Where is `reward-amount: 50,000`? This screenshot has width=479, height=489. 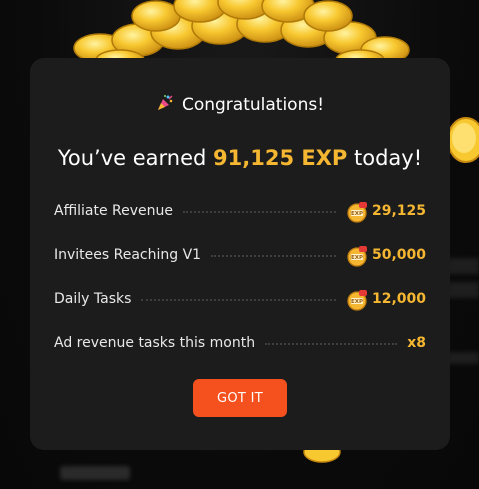 reward-amount: 50,000 is located at coordinates (398, 255).